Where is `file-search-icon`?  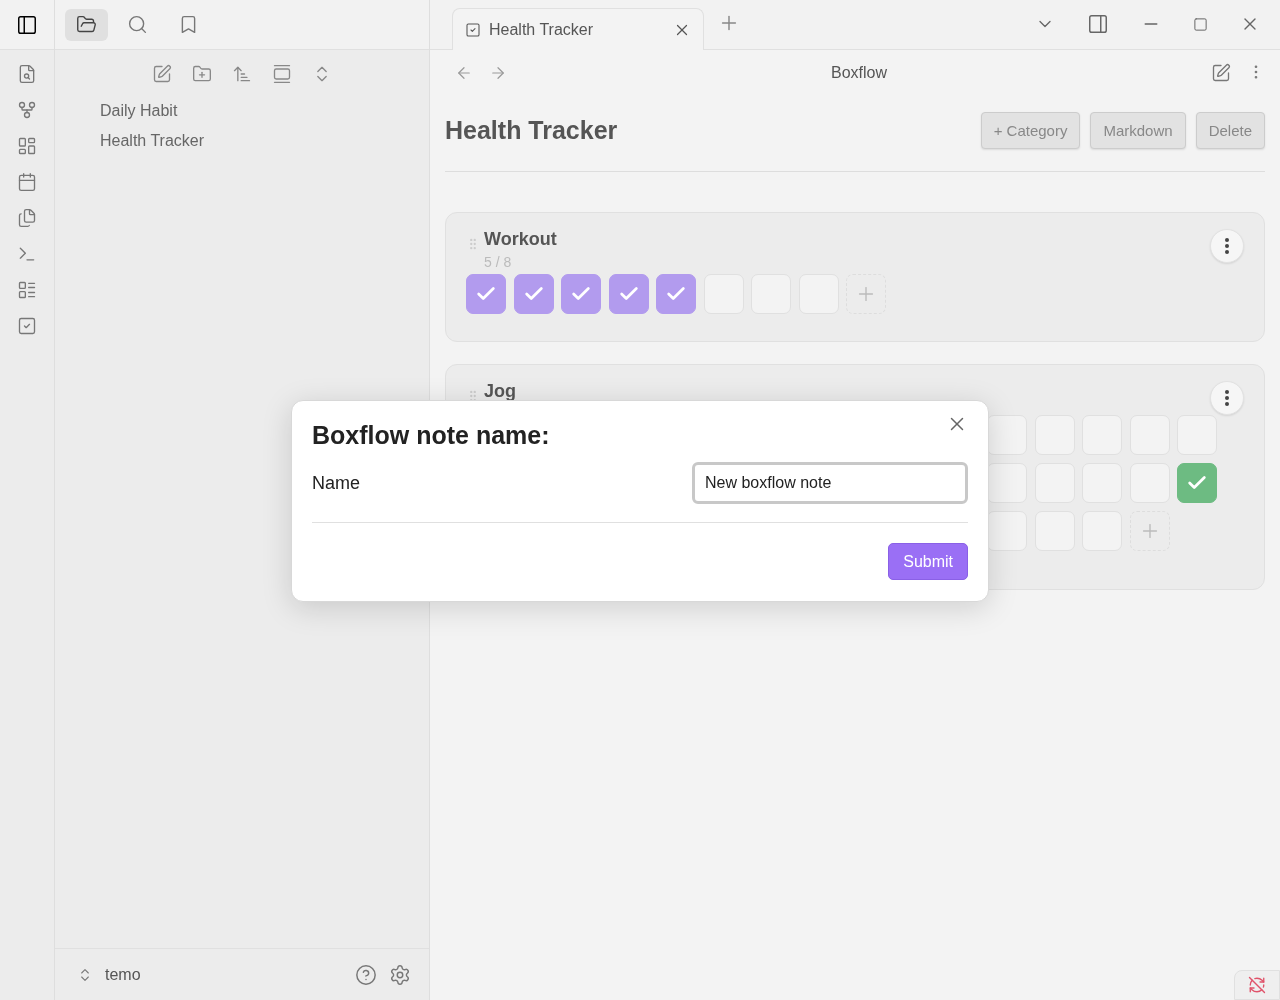
file-search-icon is located at coordinates (27, 74).